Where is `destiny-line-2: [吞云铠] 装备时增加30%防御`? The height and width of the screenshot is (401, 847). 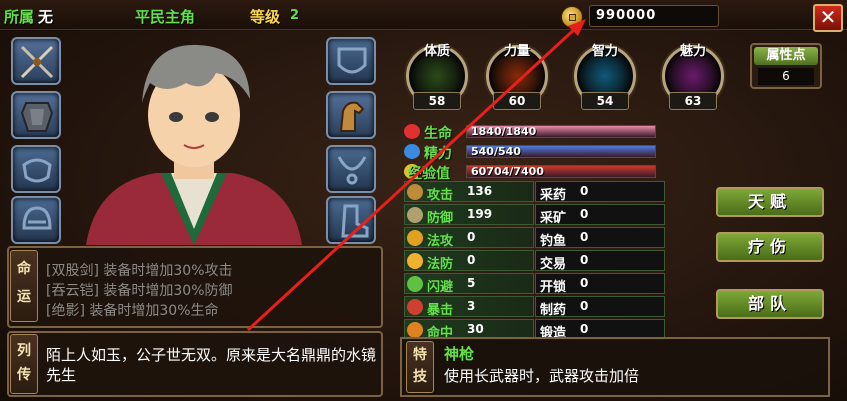
destiny-line-2: [吞云铠] 装备时增加30%防御 is located at coordinates (139, 291).